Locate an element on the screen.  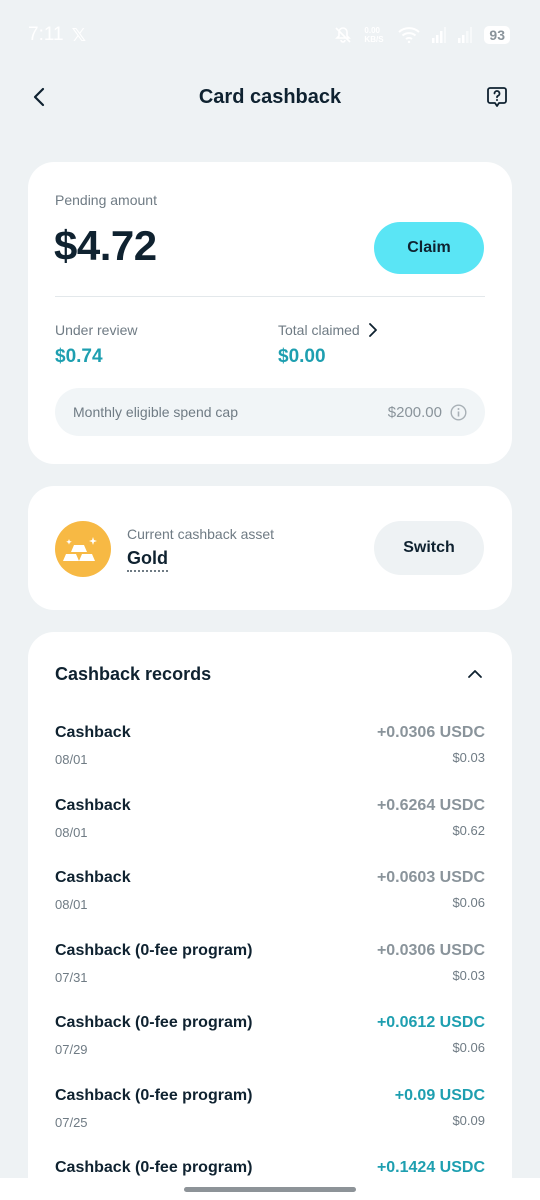
x-app-icon: 𝕏 is located at coordinates (79, 34).